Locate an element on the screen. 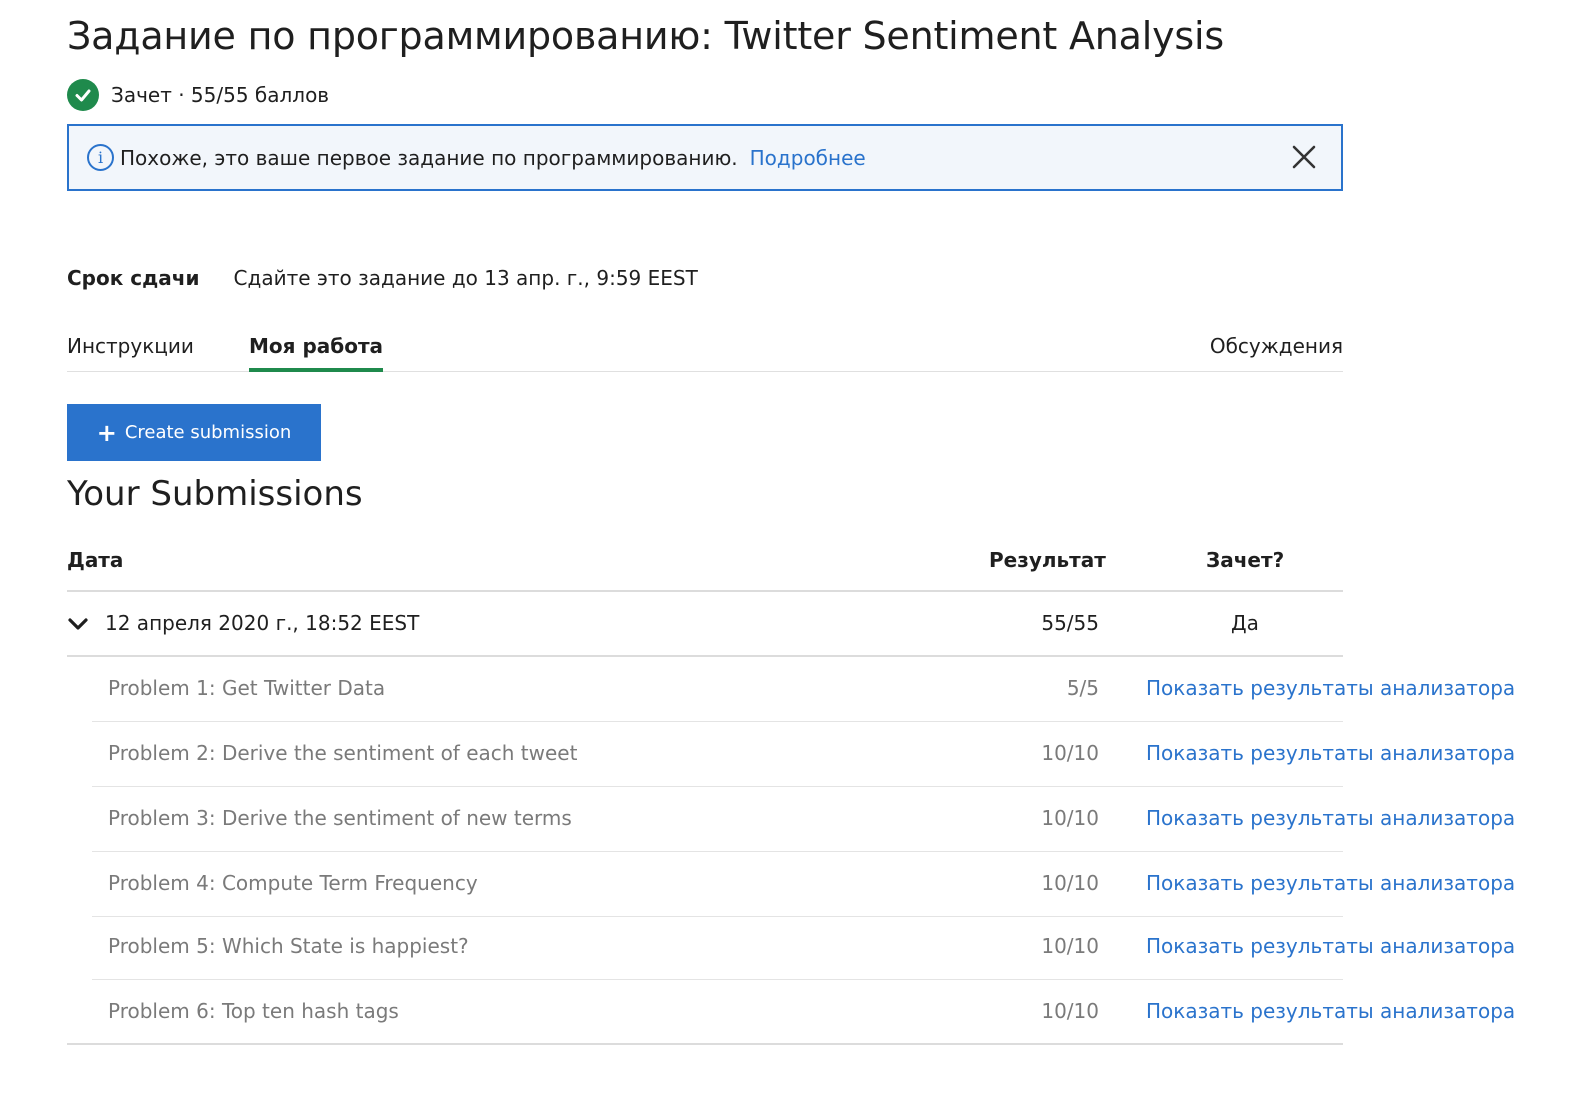 Image resolution: width=1592 pixels, height=1096 pixels. deadline-label: Срок сдачи is located at coordinates (133, 278).